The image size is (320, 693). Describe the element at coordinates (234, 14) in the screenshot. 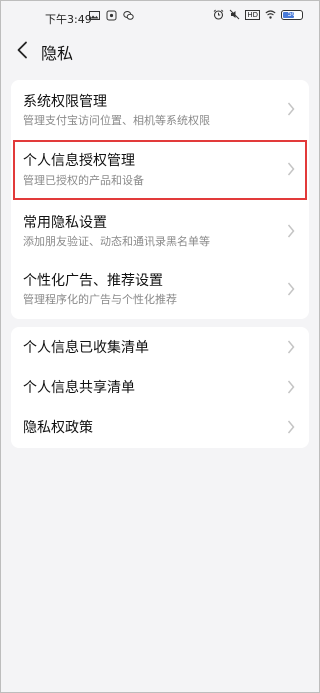

I see `silent-icon` at that location.